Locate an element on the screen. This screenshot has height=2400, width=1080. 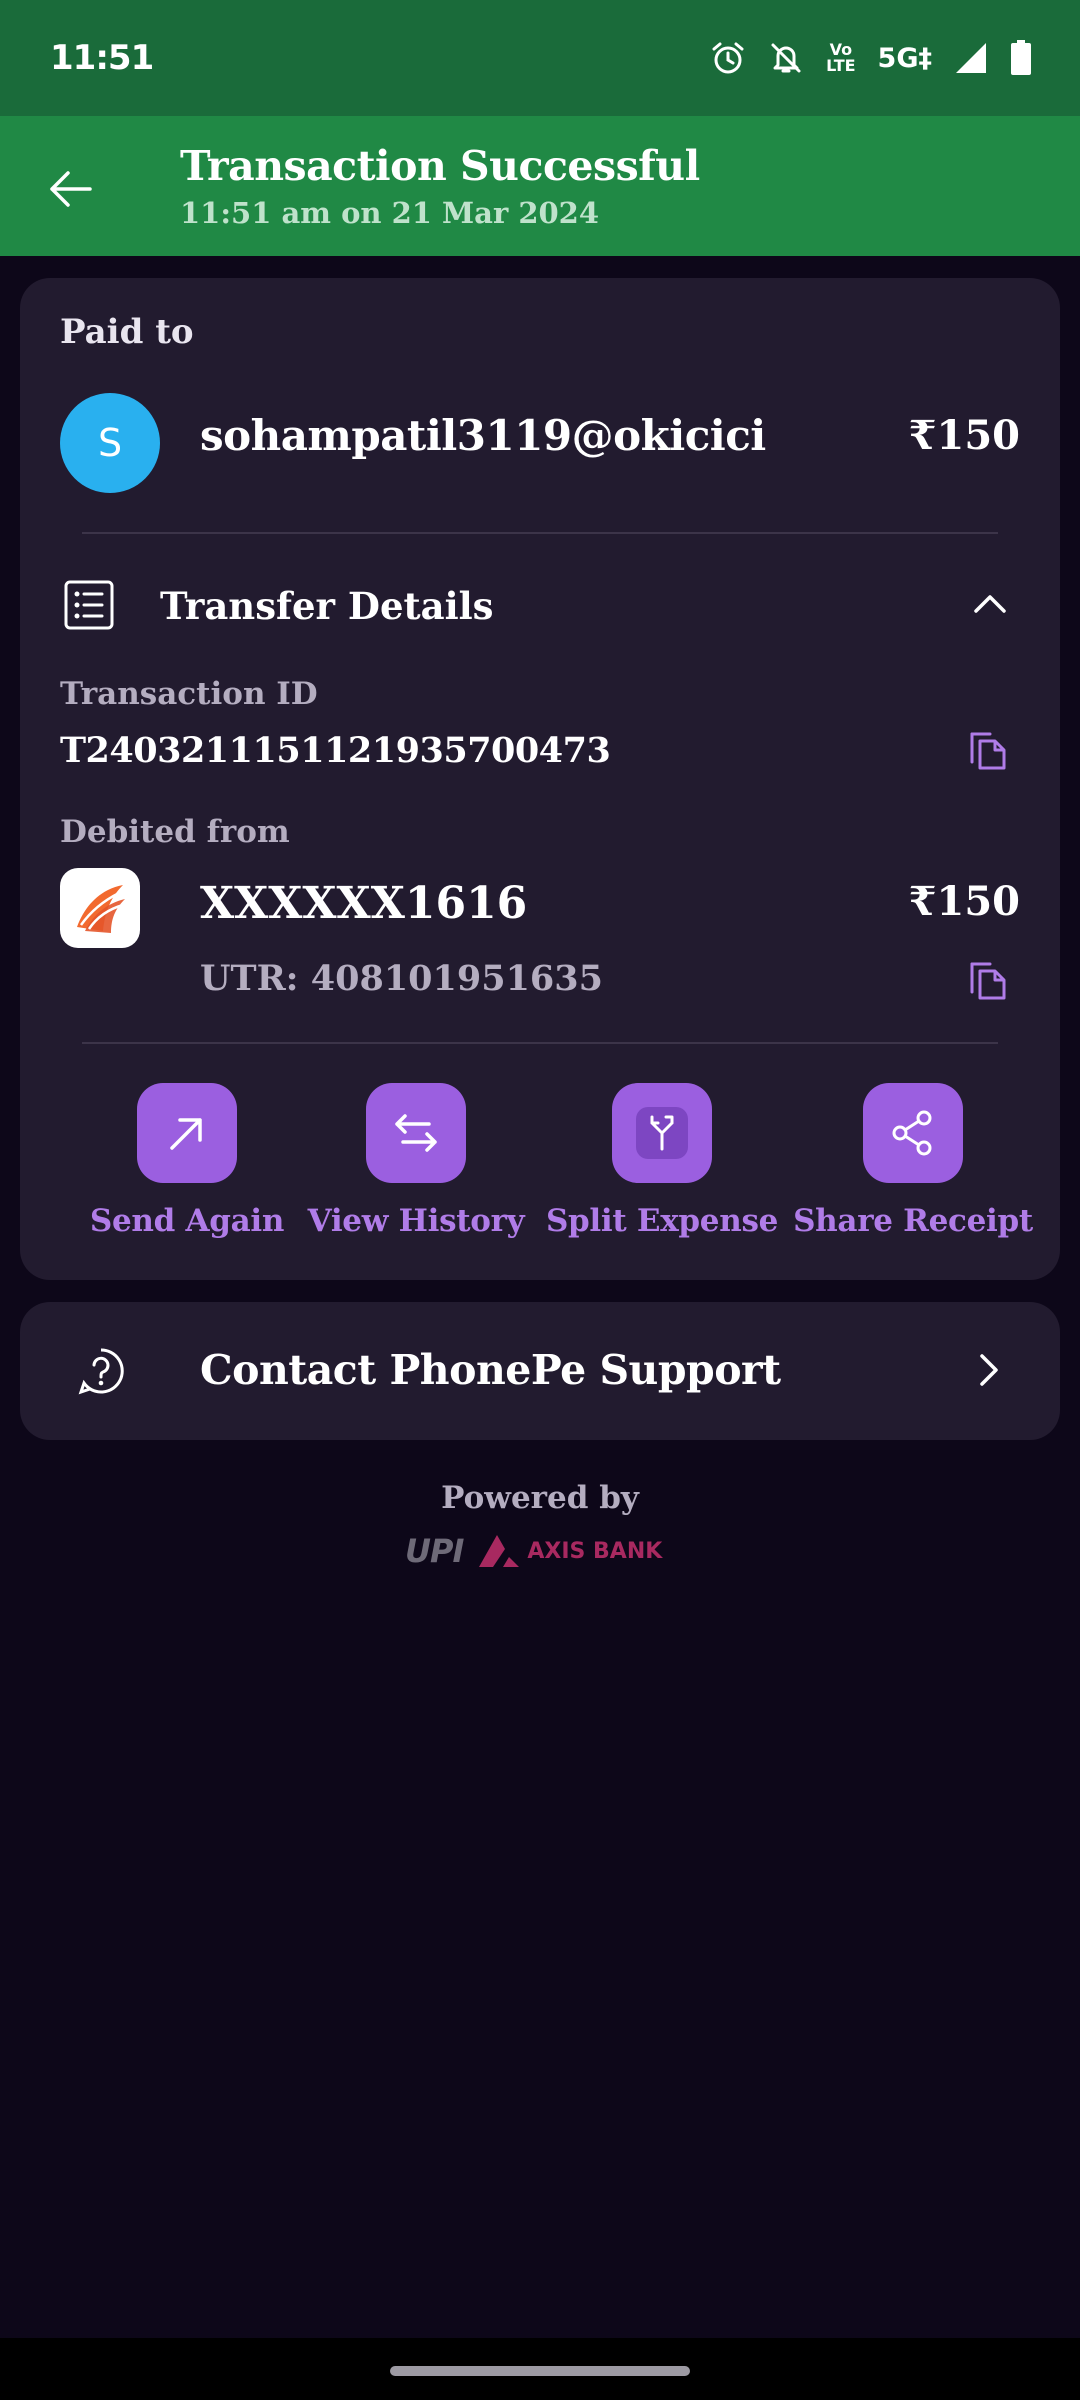
signal-icon is located at coordinates (971, 58).